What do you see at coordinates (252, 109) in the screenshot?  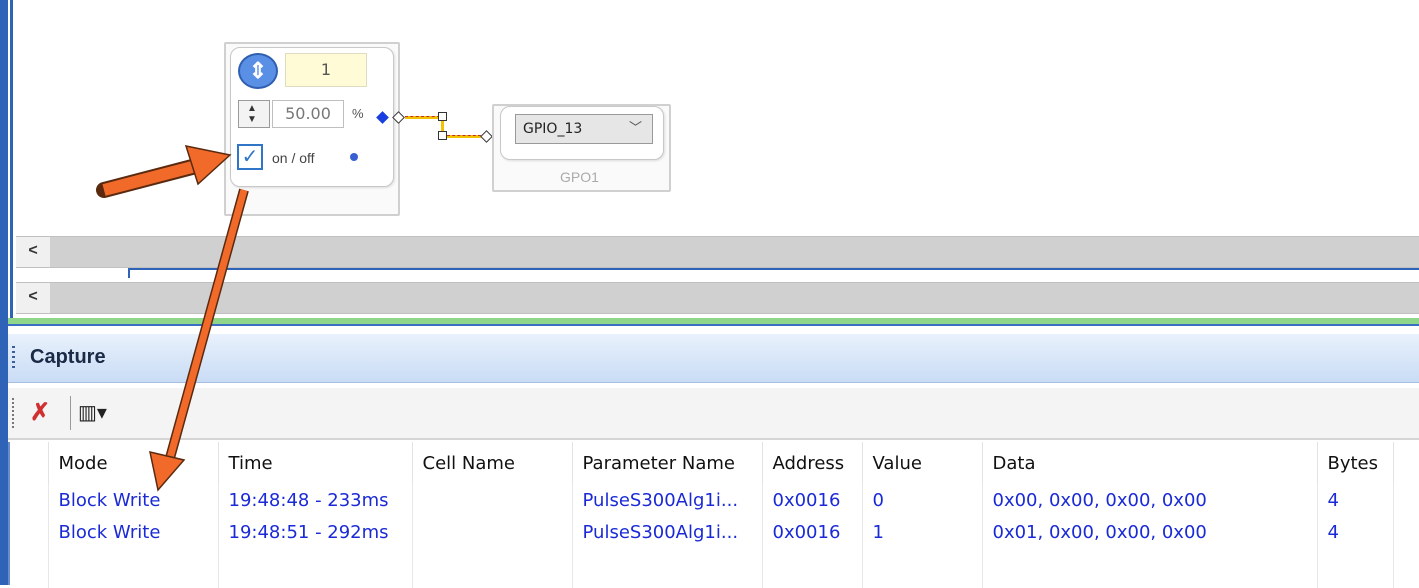 I see `spinner-up-icon: ▲` at bounding box center [252, 109].